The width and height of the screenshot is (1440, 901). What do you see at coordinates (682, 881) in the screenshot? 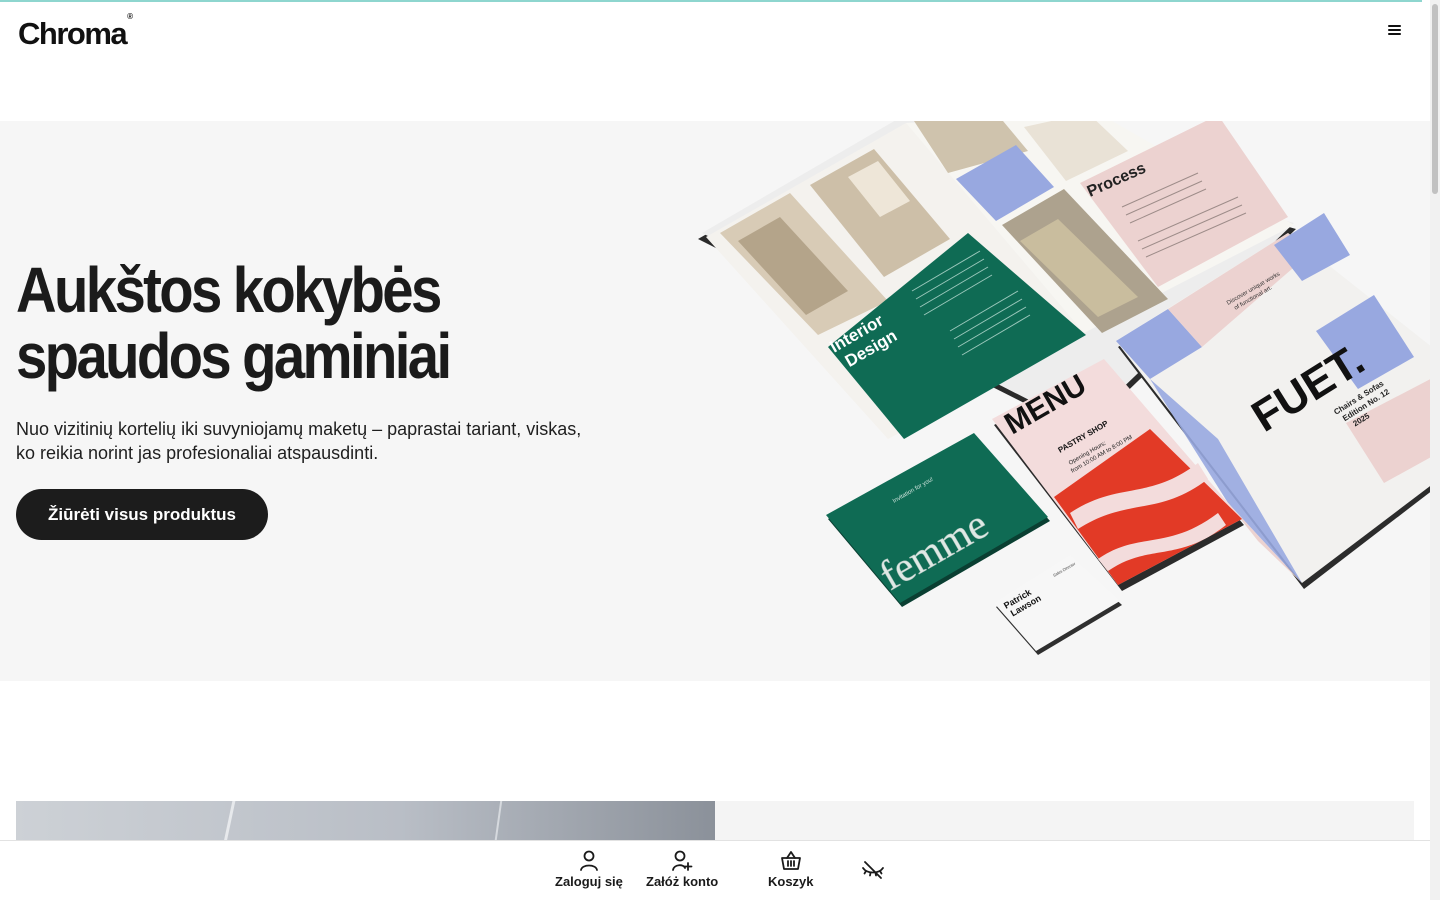
I see `register-label: Załóż konto` at bounding box center [682, 881].